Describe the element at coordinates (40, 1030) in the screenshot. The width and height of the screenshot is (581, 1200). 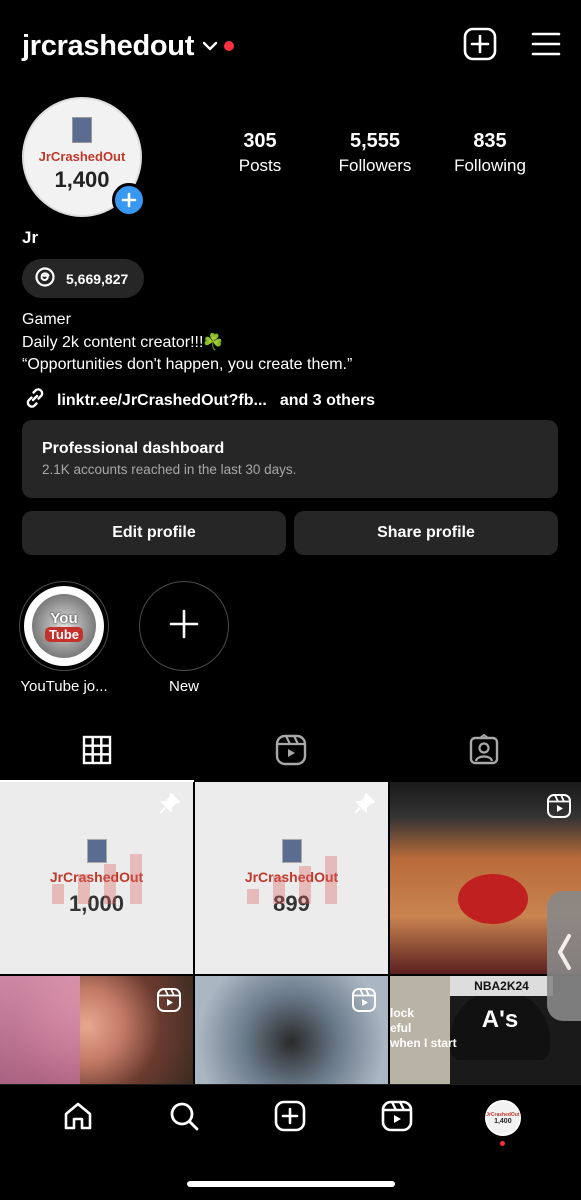
I see `post-image-detail` at that location.